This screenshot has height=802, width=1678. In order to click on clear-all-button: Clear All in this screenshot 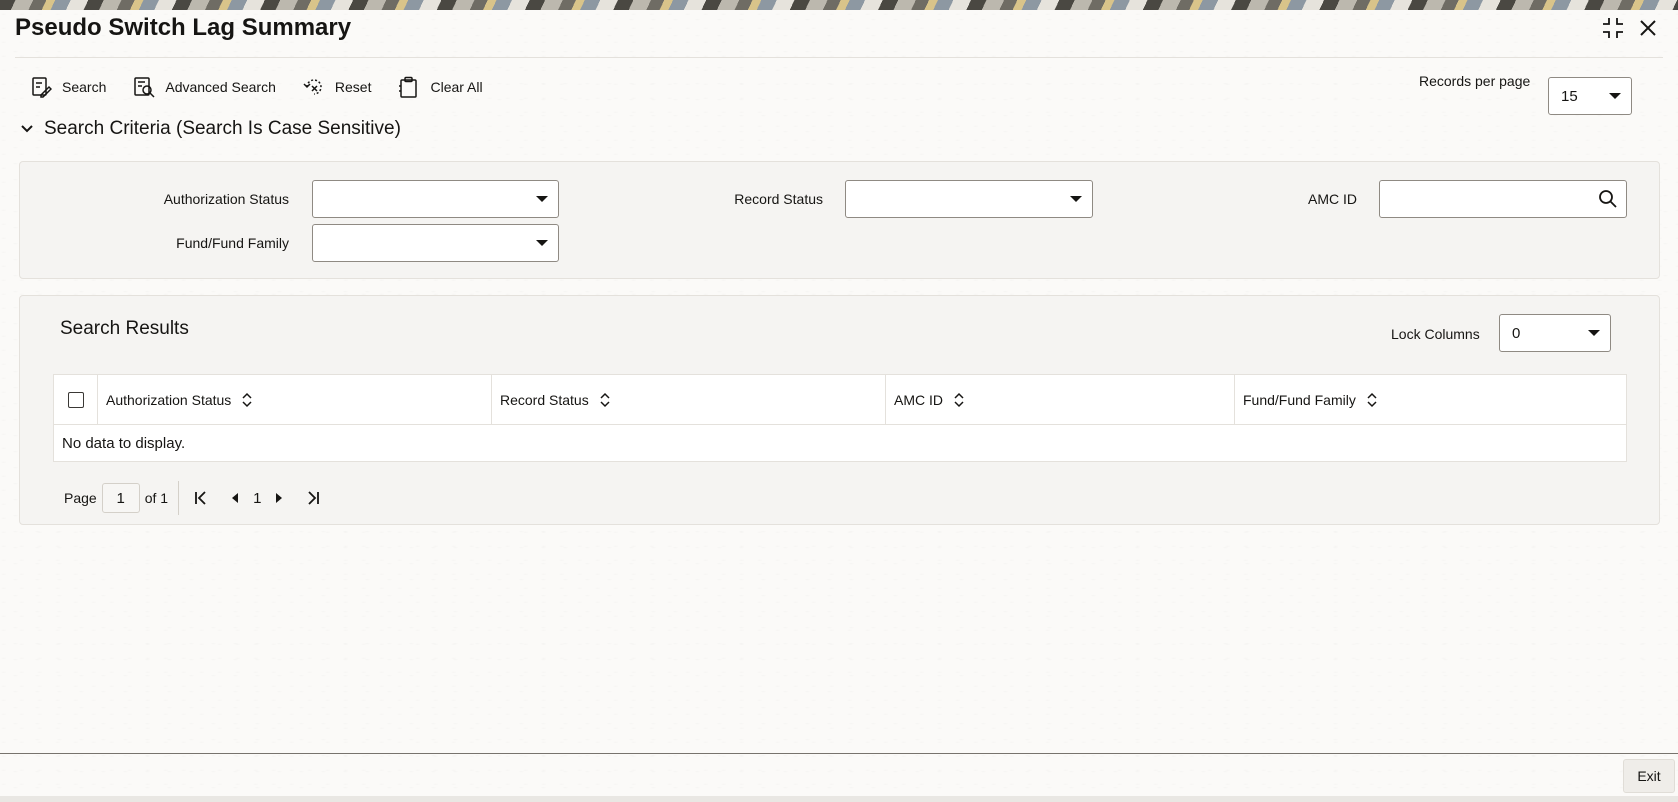, I will do `click(440, 87)`.